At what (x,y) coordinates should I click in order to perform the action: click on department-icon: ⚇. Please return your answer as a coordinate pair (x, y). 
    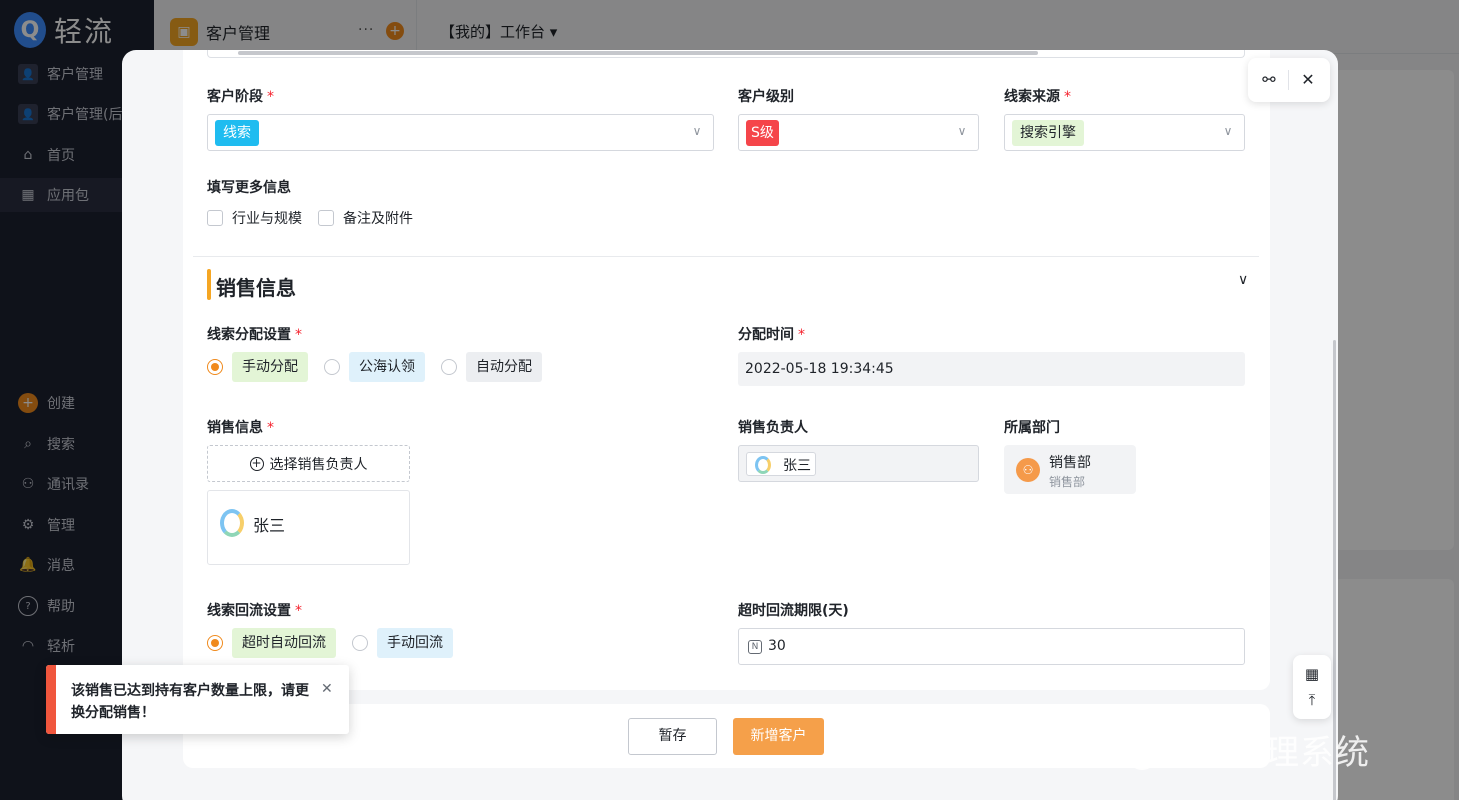
    Looking at the image, I should click on (1028, 470).